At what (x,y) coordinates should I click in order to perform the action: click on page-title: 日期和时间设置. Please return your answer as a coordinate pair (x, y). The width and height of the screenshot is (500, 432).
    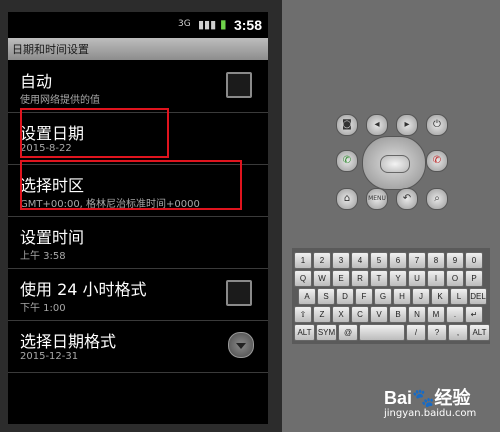
    Looking at the image, I should click on (50, 49).